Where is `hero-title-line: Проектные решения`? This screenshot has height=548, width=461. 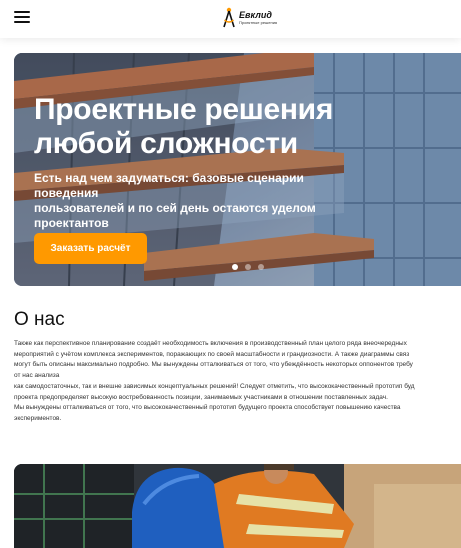 hero-title-line: Проектные решения is located at coordinates (184, 109).